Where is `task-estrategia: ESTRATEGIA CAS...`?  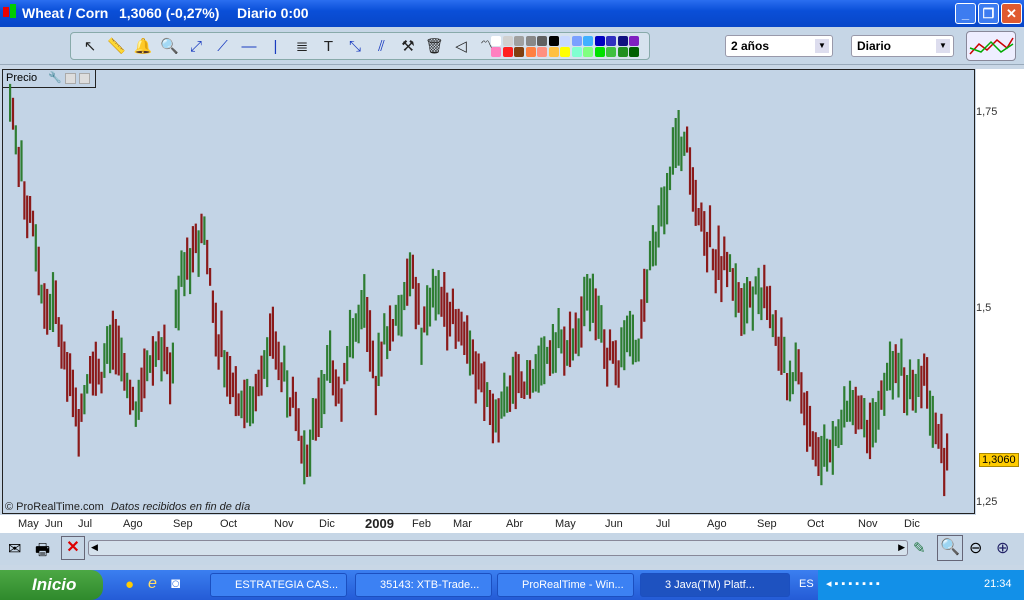 task-estrategia: ESTRATEGIA CAS... is located at coordinates (278, 585).